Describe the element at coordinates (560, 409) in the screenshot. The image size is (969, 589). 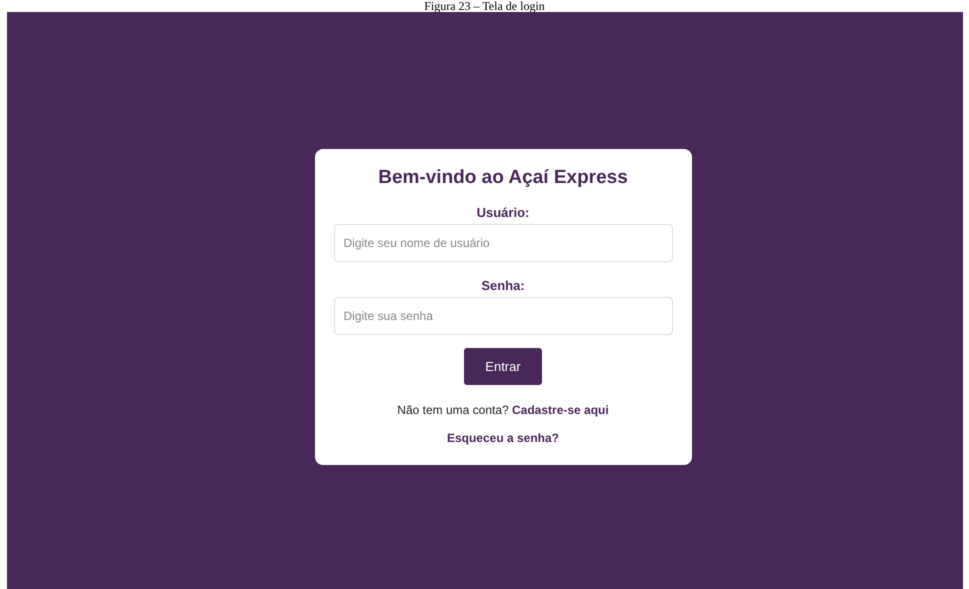
I see `signup-link: Cadastre-se aqui` at that location.